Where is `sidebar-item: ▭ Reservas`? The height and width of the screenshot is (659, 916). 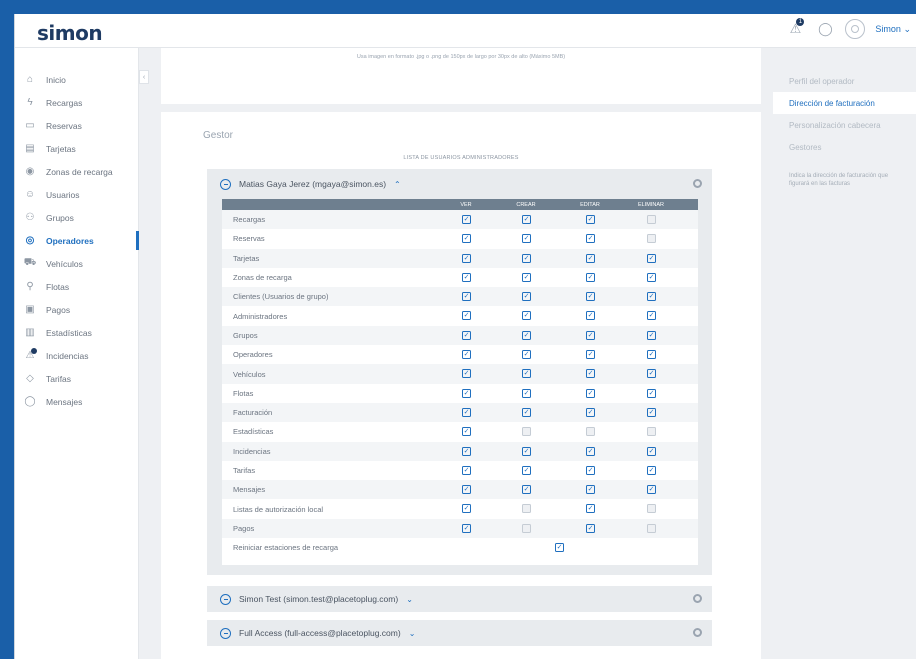
sidebar-item: ▭ Reservas is located at coordinates (76, 125).